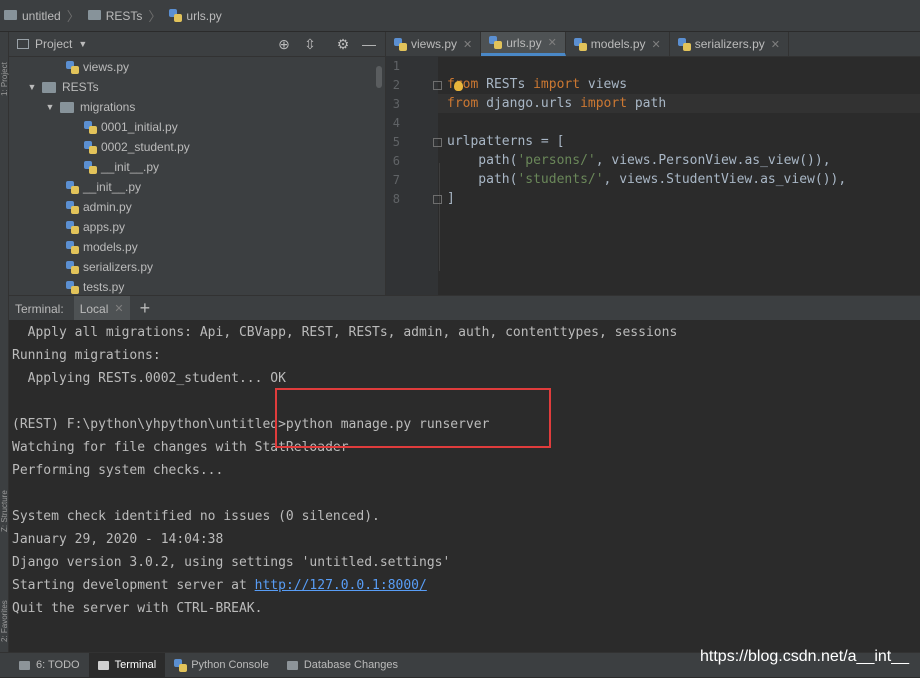  I want to click on project-scrollbar, so click(379, 77).